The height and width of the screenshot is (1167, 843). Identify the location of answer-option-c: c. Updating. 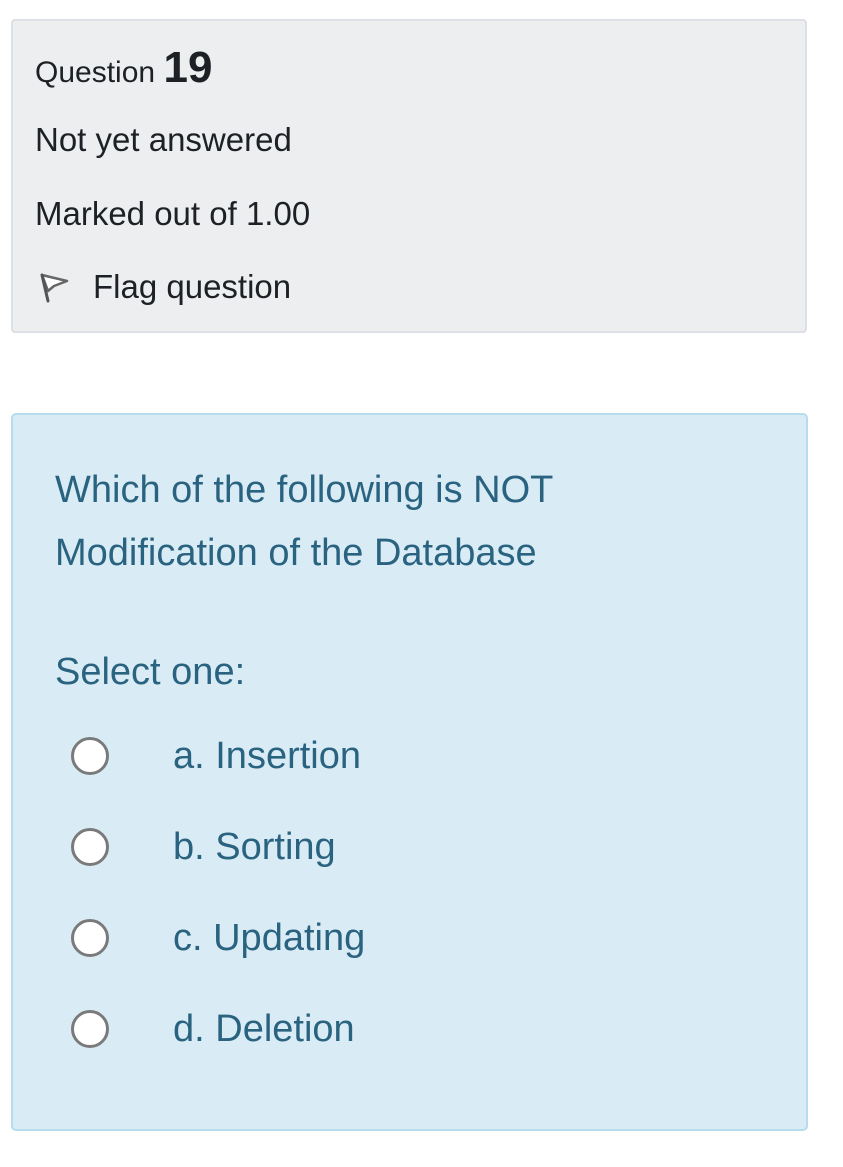
(218, 938).